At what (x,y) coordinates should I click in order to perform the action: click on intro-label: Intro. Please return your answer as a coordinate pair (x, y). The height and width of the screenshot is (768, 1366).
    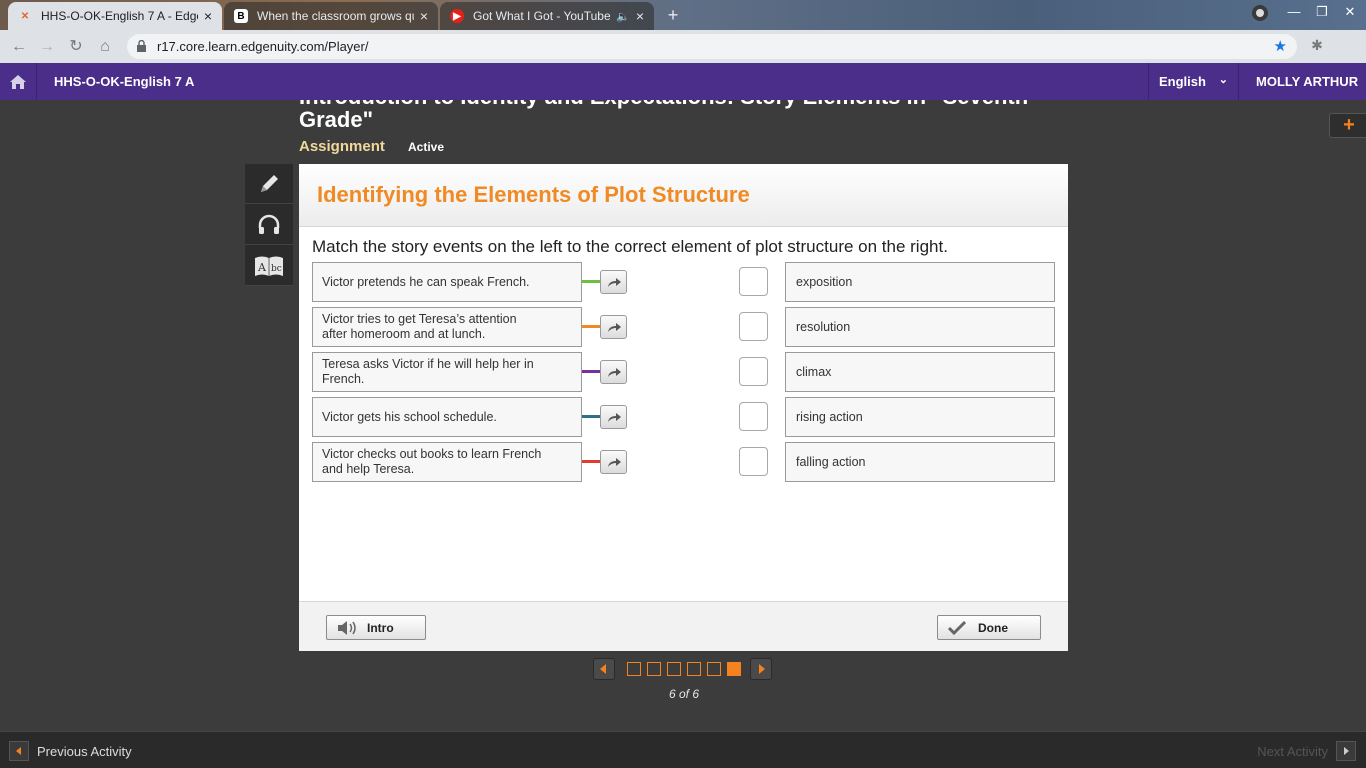
    Looking at the image, I should click on (380, 627).